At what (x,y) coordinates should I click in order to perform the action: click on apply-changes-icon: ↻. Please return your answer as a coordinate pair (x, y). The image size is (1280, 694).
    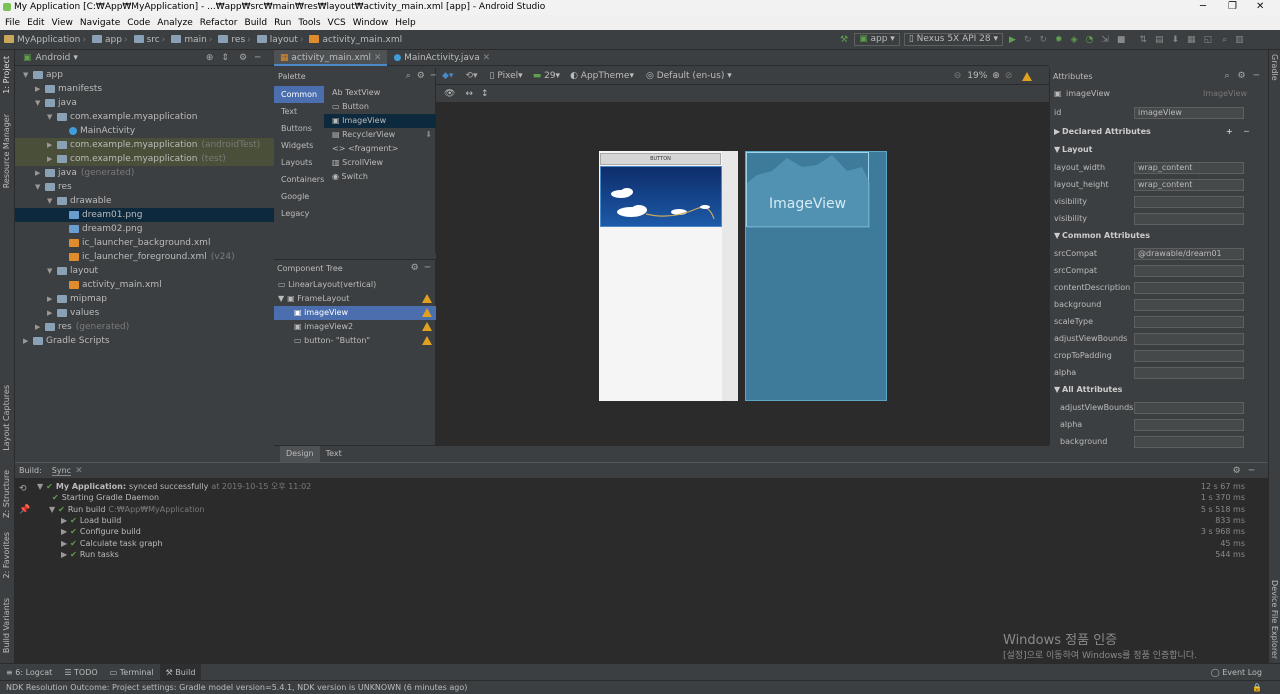
    Looking at the image, I should click on (1028, 40).